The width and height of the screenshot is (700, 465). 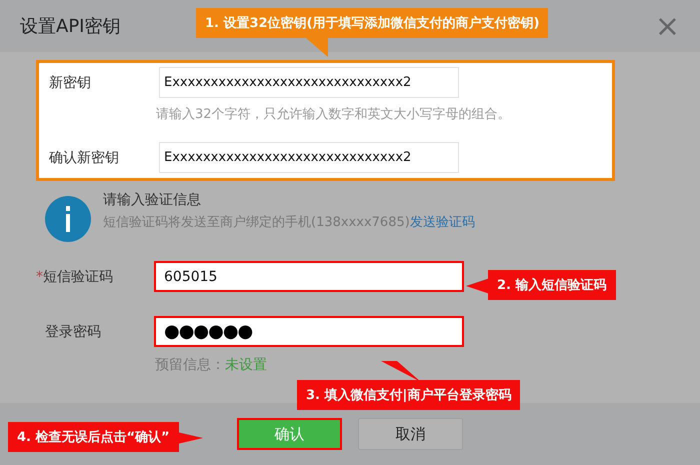 I want to click on required-mark: *, so click(x=39, y=276).